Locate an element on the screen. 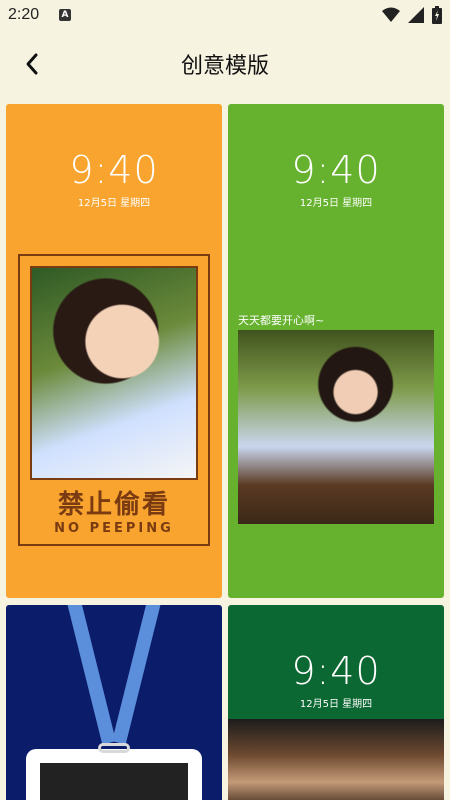 This screenshot has height=800, width=450. status-time: 2:20 is located at coordinates (24, 14).